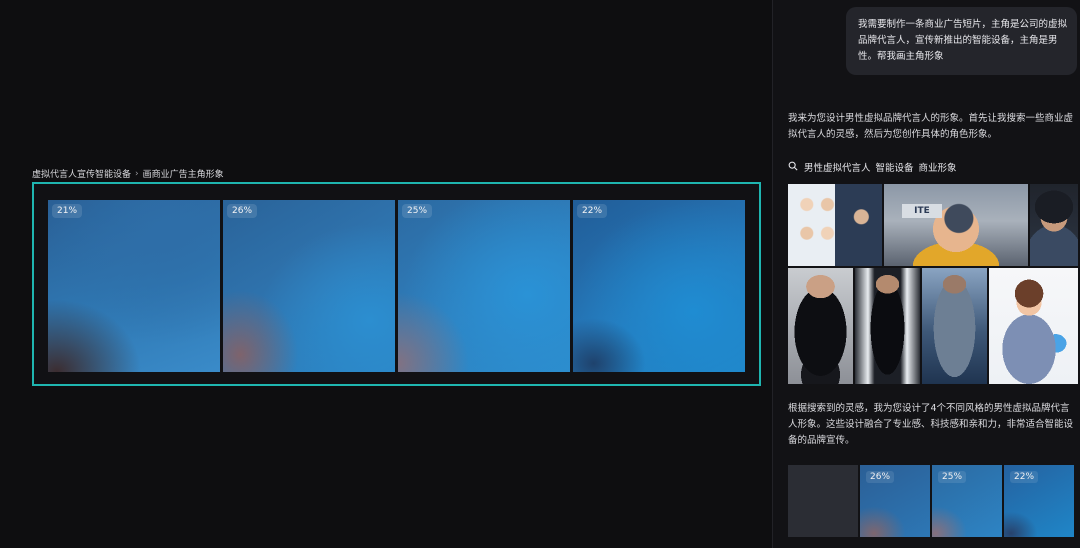 The image size is (1080, 548). Describe the element at coordinates (81, 173) in the screenshot. I see `breadcrumb-parent: 虚拟代言人宣传智能设备` at that location.